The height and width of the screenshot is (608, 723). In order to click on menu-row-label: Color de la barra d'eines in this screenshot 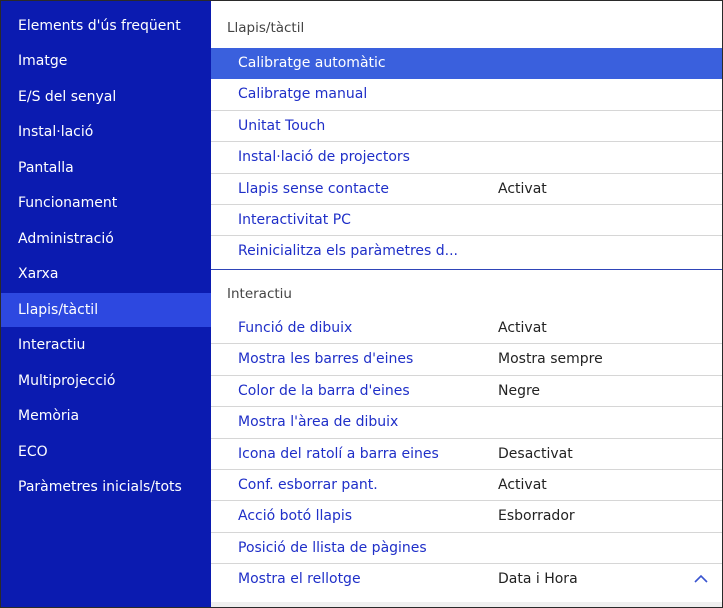, I will do `click(324, 390)`.